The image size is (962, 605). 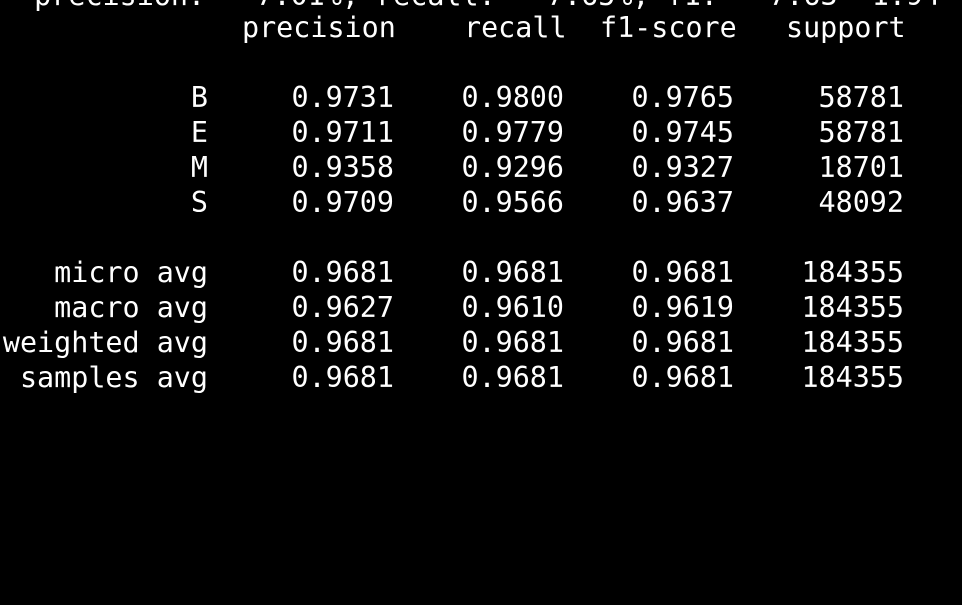 What do you see at coordinates (481, 342) in the screenshot?
I see `table-row-weighted-avg: weighted avg 0.9681 0.9681 0.9681 184355` at bounding box center [481, 342].